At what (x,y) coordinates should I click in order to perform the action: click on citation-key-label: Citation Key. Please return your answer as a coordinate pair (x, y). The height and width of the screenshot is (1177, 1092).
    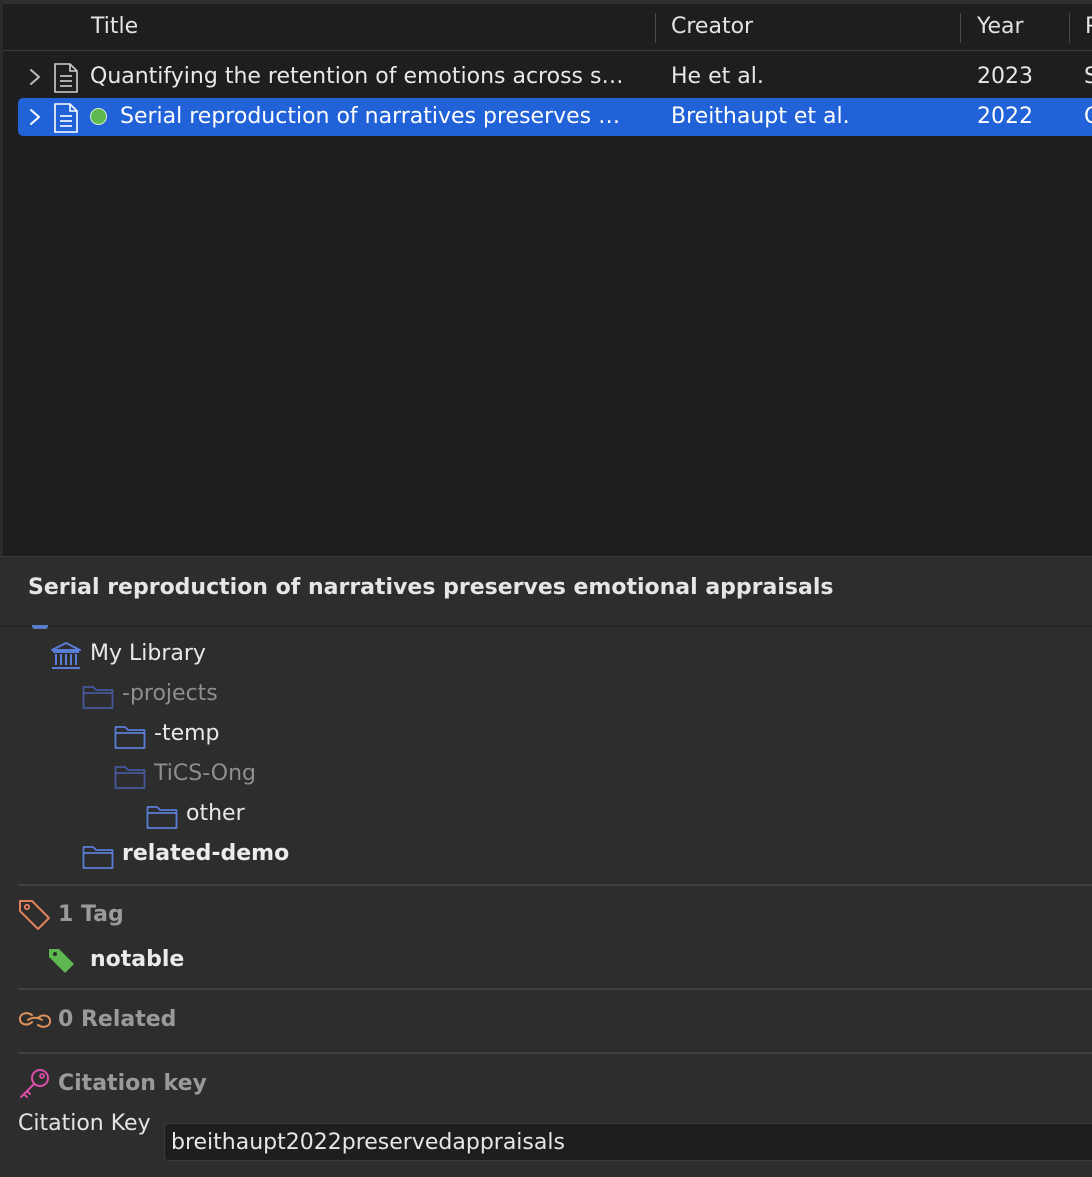
    Looking at the image, I should click on (84, 1123).